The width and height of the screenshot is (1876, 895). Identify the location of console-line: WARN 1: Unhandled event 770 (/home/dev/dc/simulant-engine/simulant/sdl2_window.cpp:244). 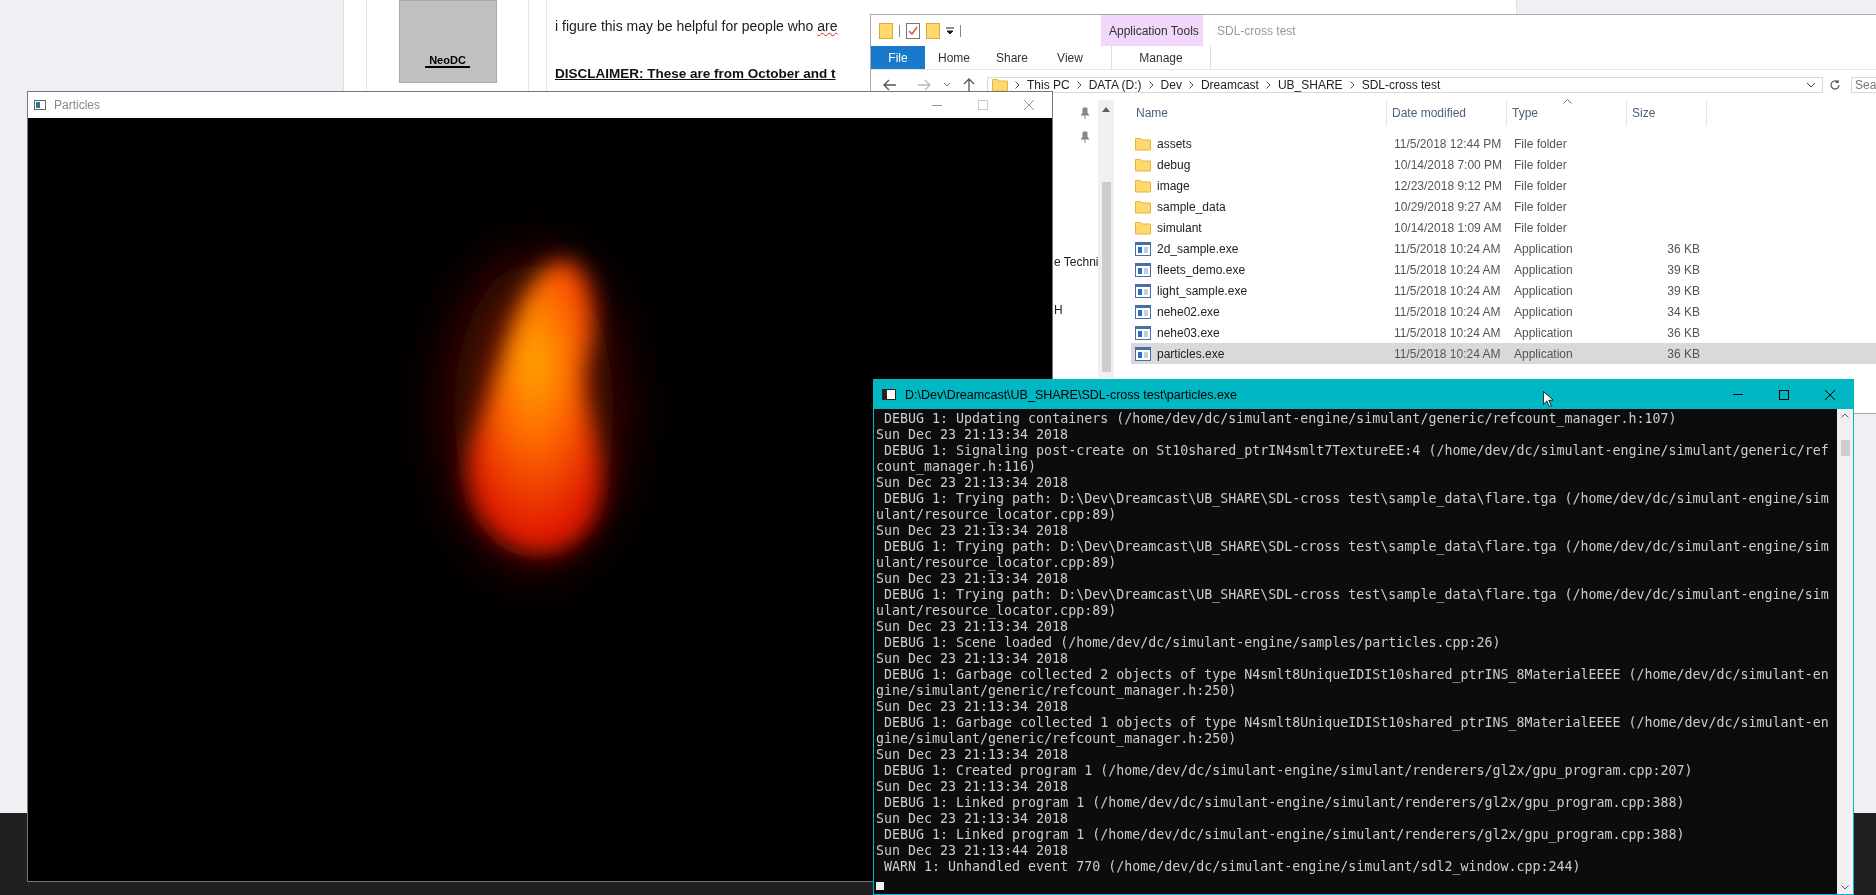
(1232, 867).